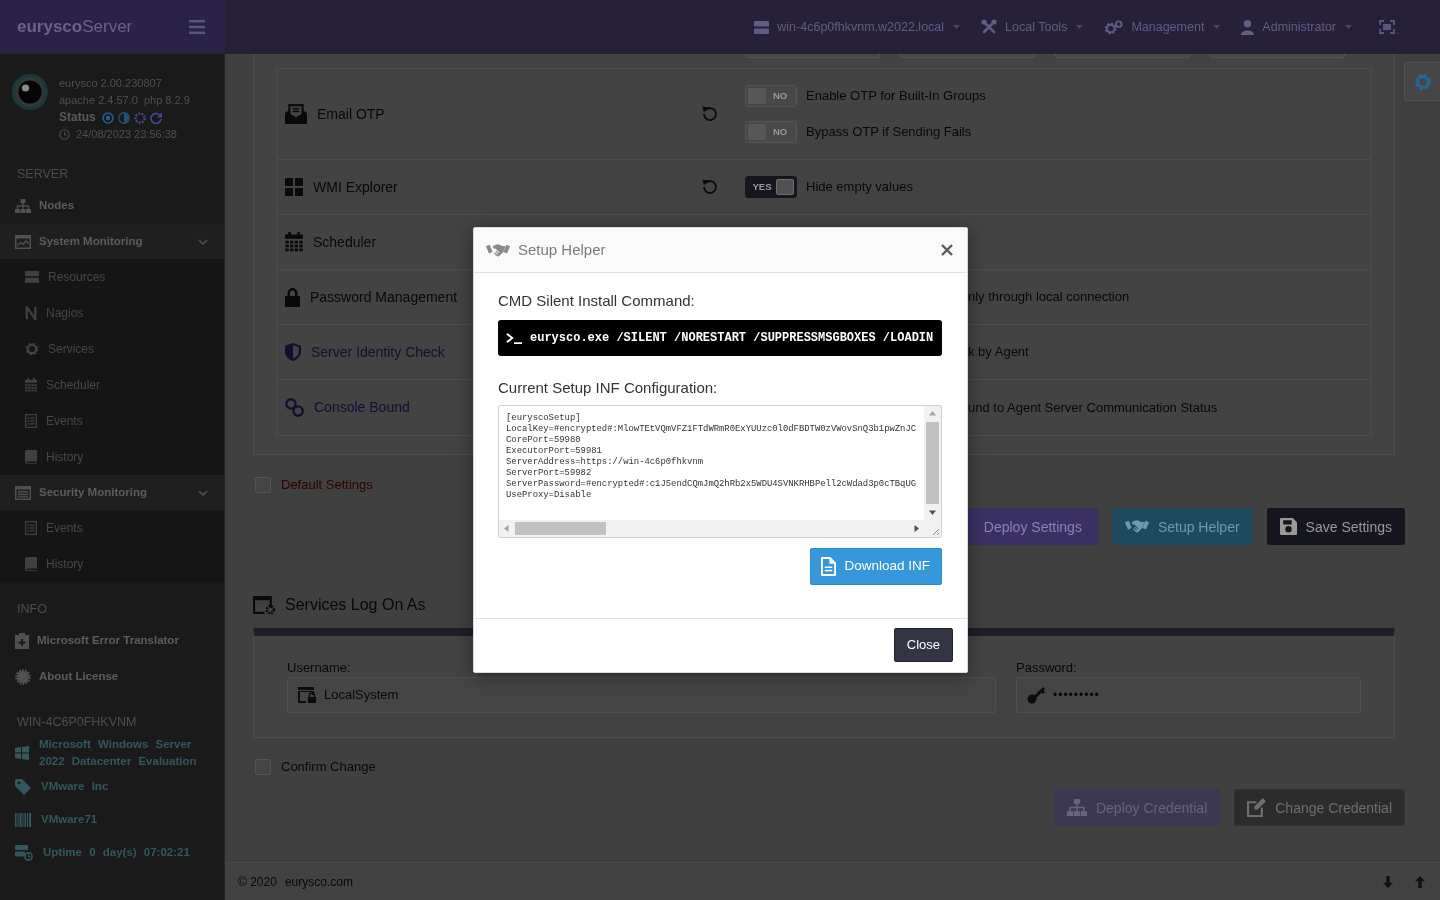  What do you see at coordinates (264, 605) in the screenshot?
I see `window-gear-icon` at bounding box center [264, 605].